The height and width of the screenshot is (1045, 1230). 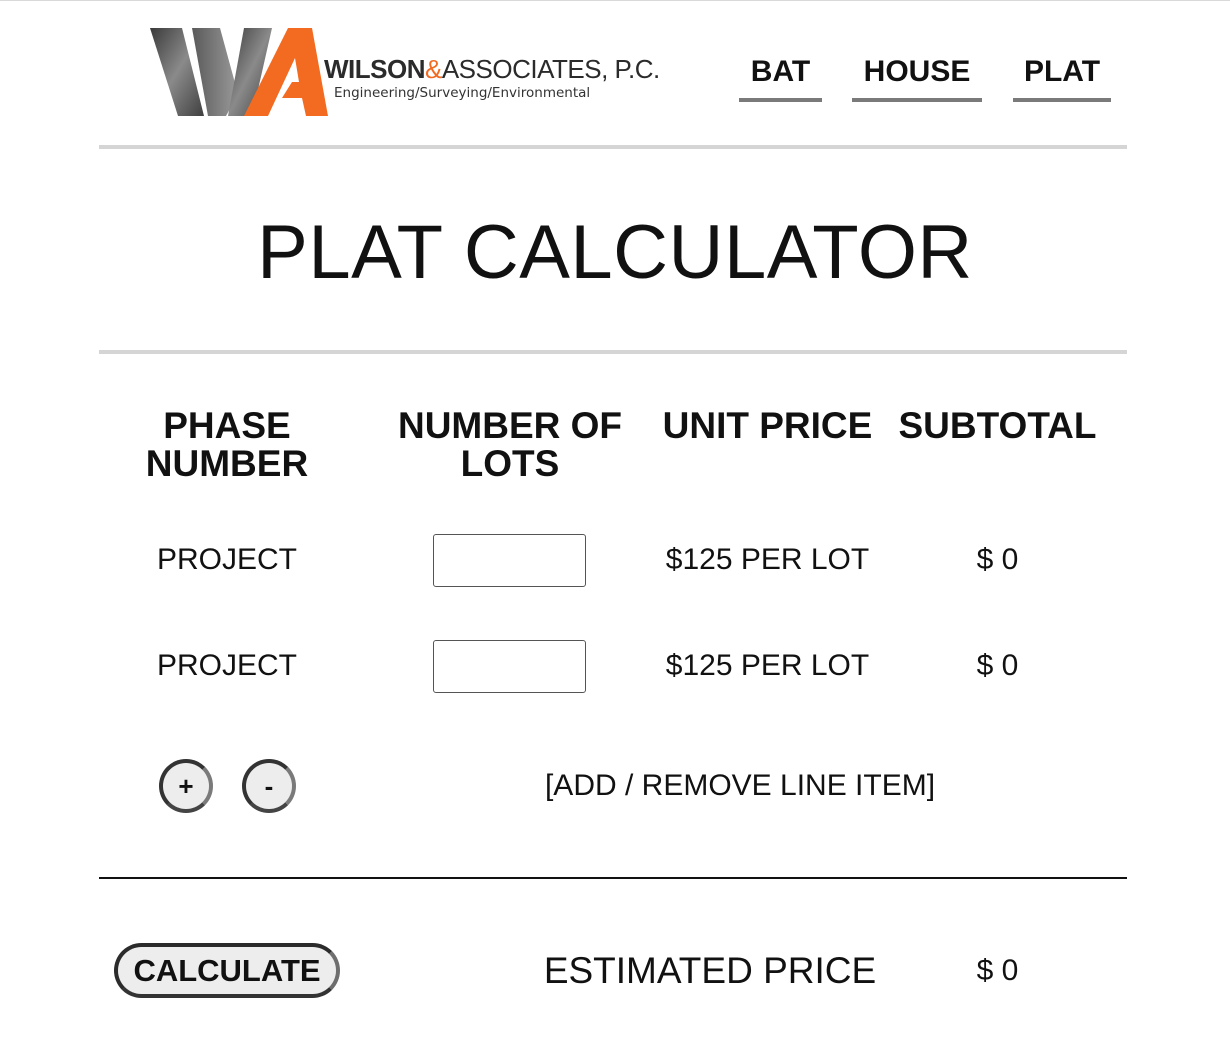 What do you see at coordinates (186, 786) in the screenshot?
I see `add-line-item-button: +` at bounding box center [186, 786].